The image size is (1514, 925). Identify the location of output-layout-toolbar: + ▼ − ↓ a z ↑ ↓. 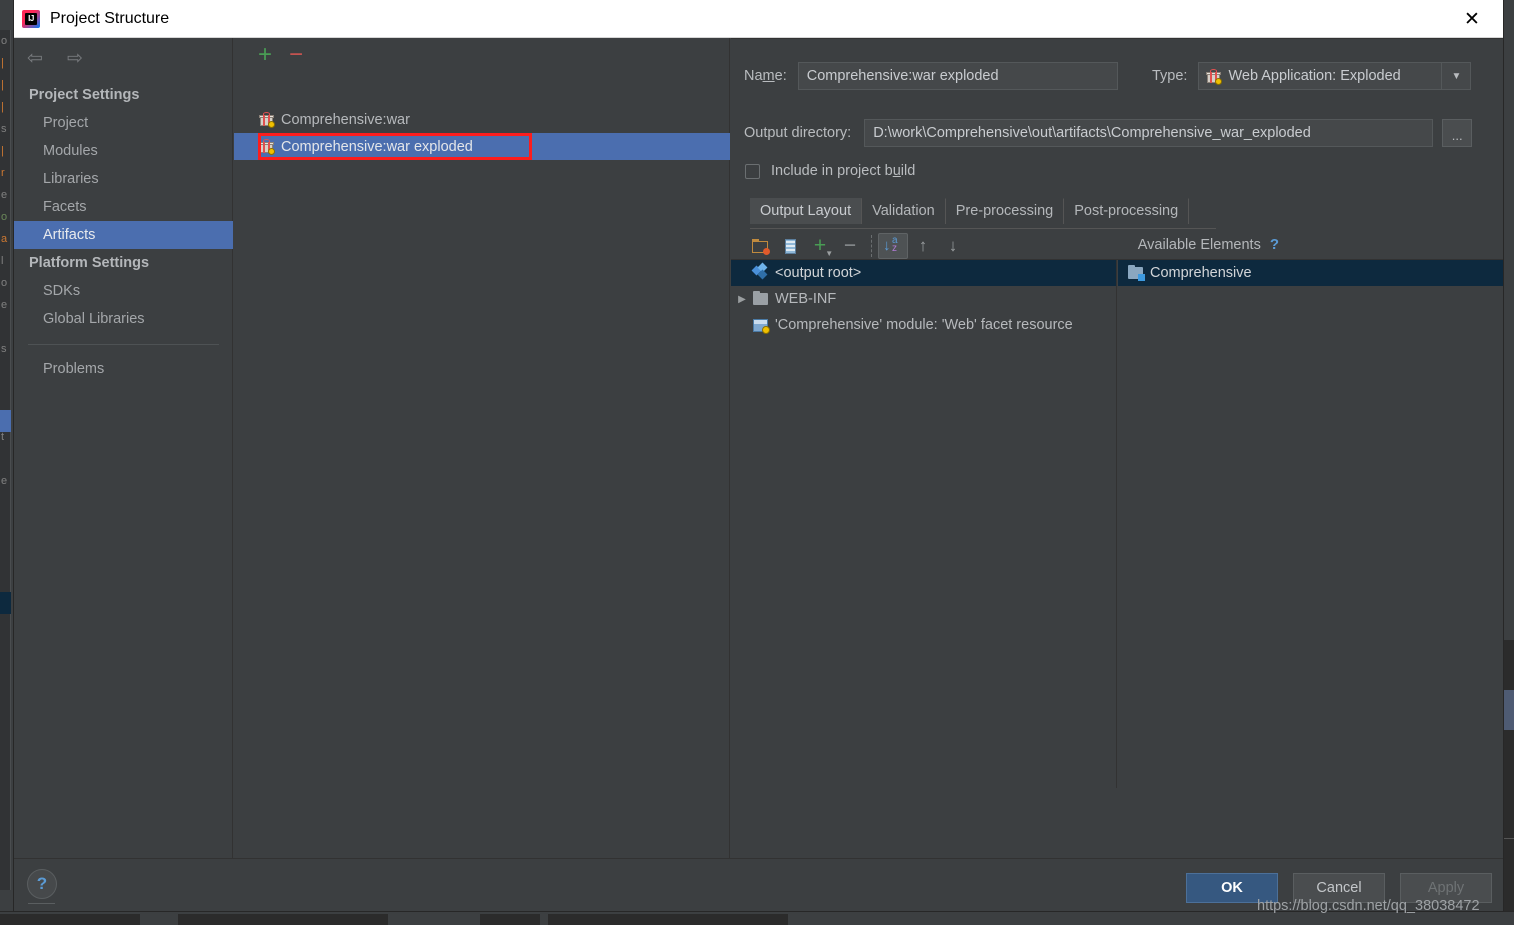
(856, 246).